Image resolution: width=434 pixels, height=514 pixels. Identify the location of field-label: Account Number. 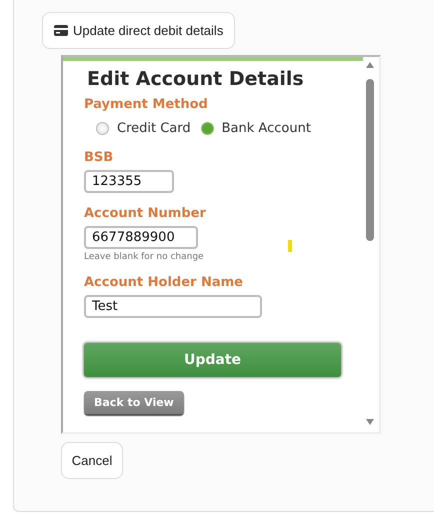
(145, 214).